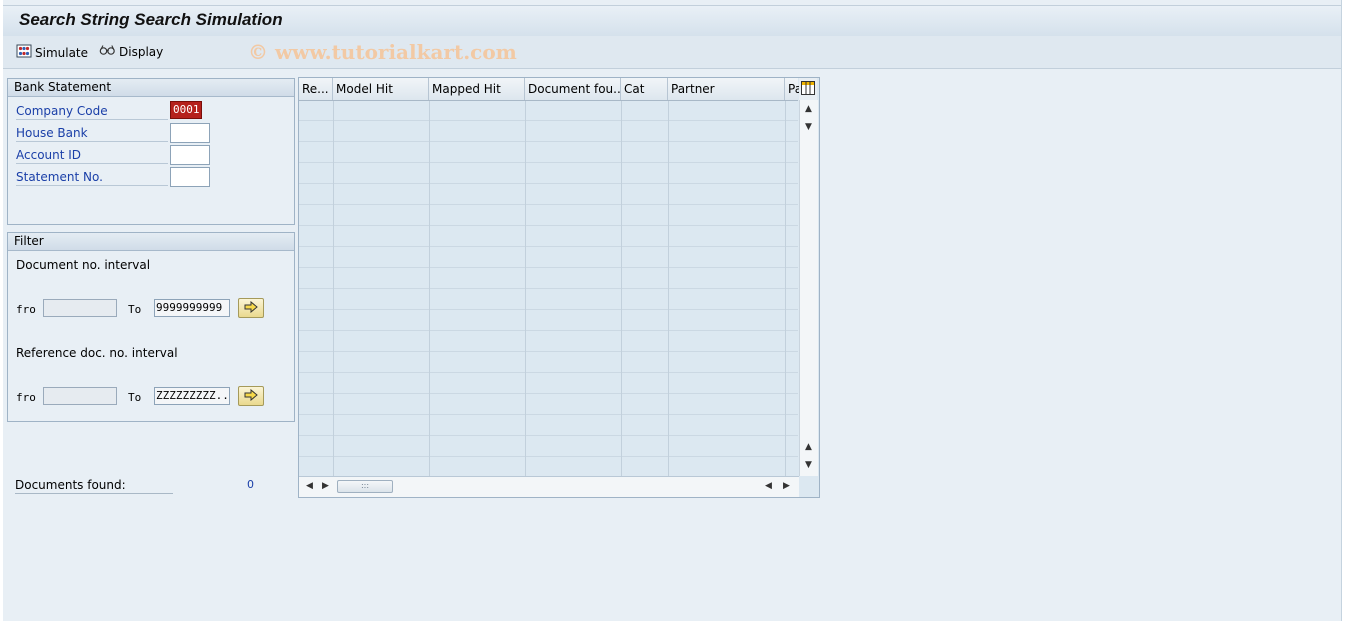 The image size is (1355, 621). What do you see at coordinates (808, 447) in the screenshot?
I see `scroll-page-up-icon: ▲` at bounding box center [808, 447].